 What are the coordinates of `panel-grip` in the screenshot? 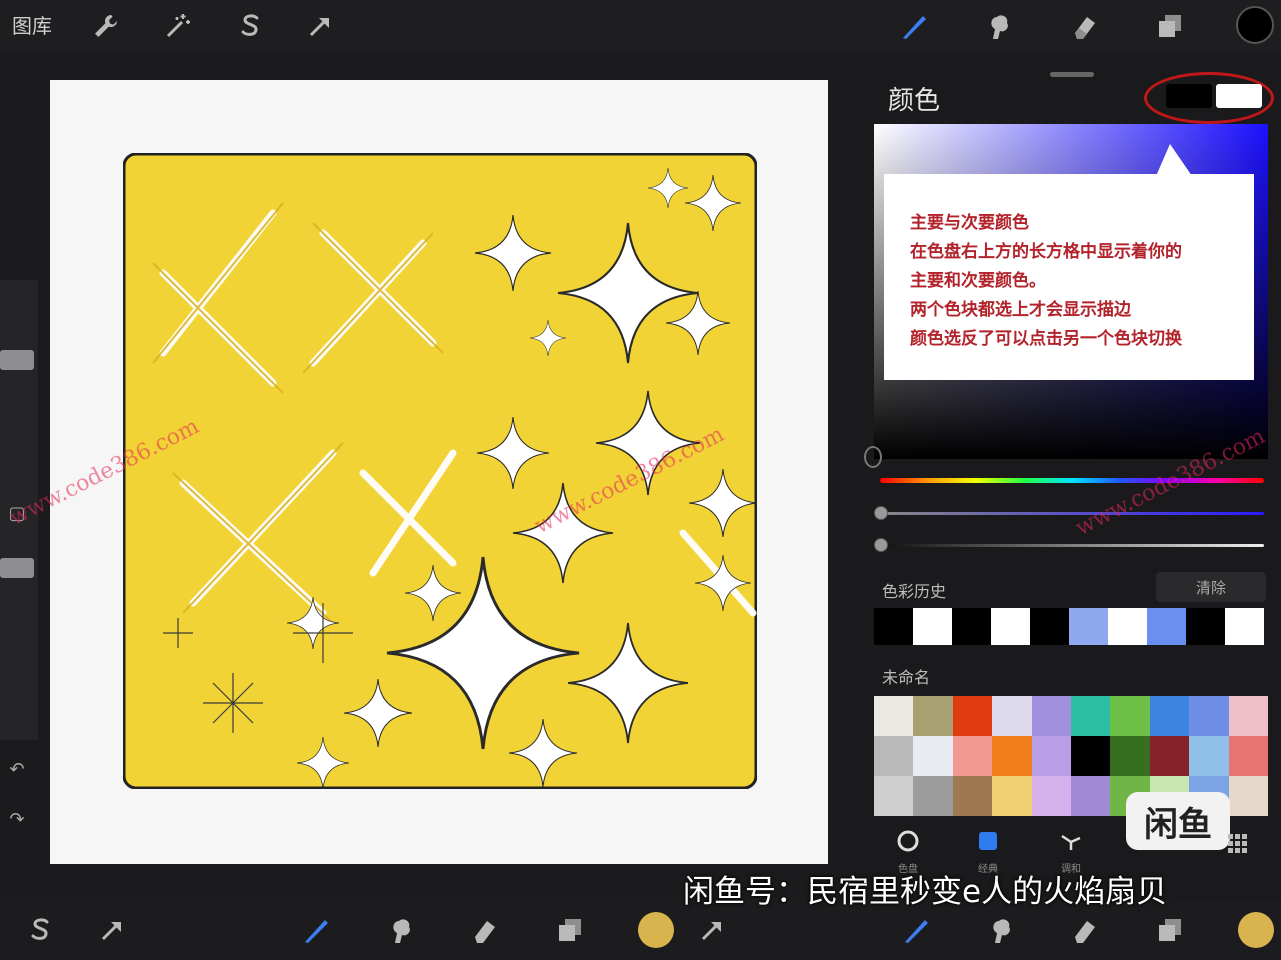 It's located at (1072, 74).